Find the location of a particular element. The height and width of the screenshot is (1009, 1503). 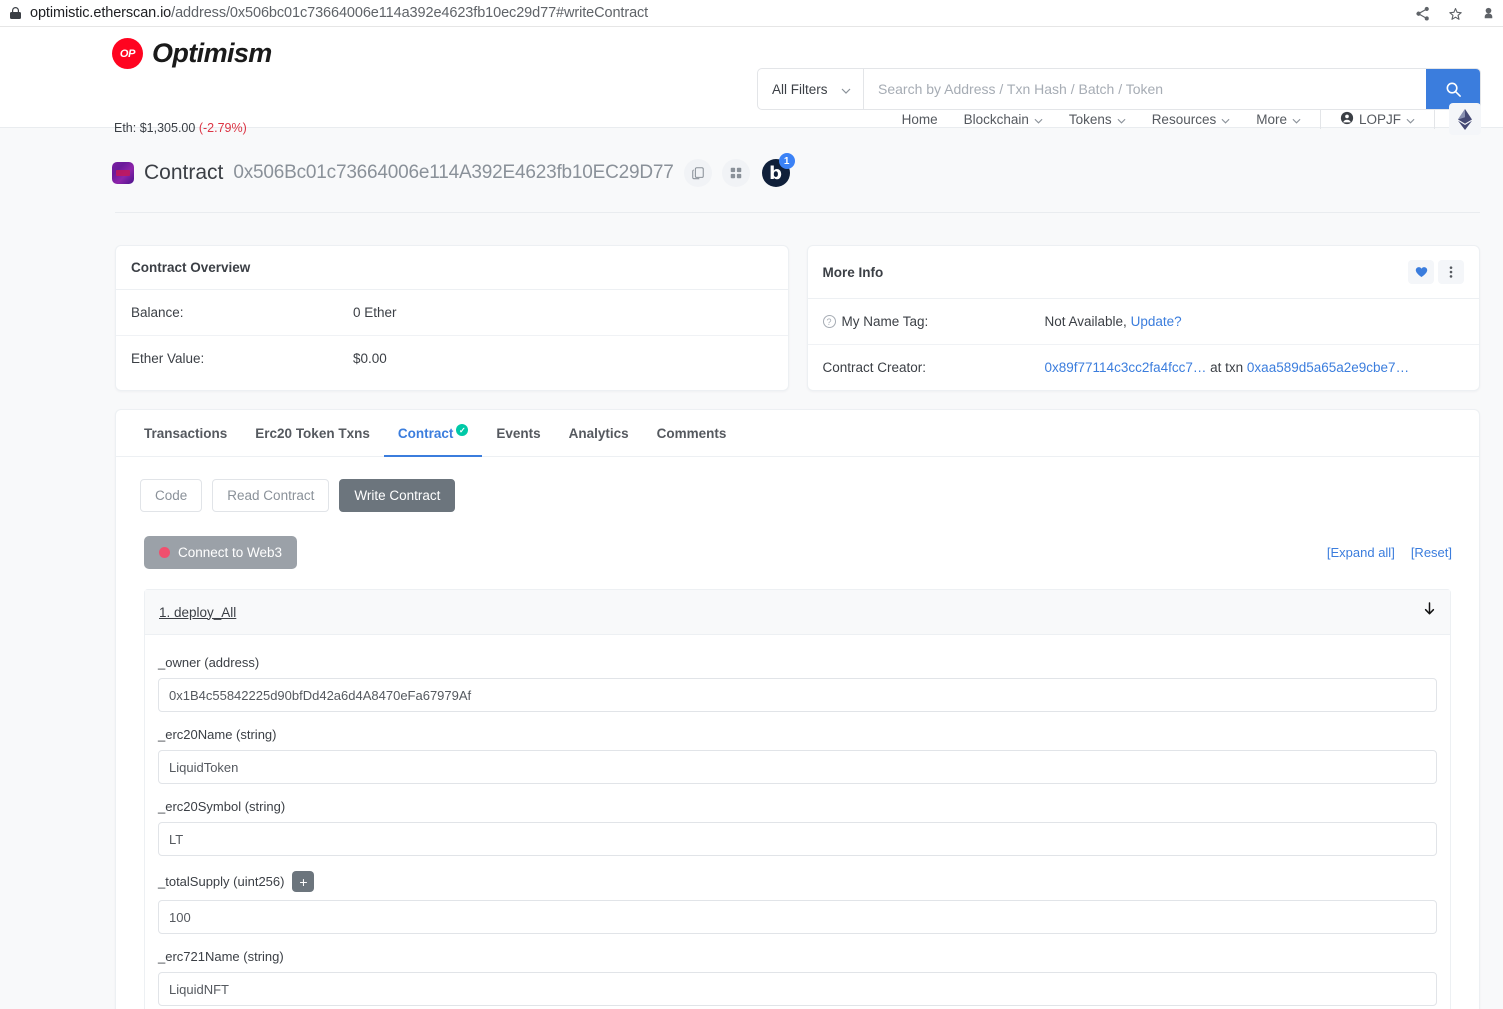

eth-price-ticker: Eth: $1,305.00 (-2.79%) is located at coordinates (180, 128).